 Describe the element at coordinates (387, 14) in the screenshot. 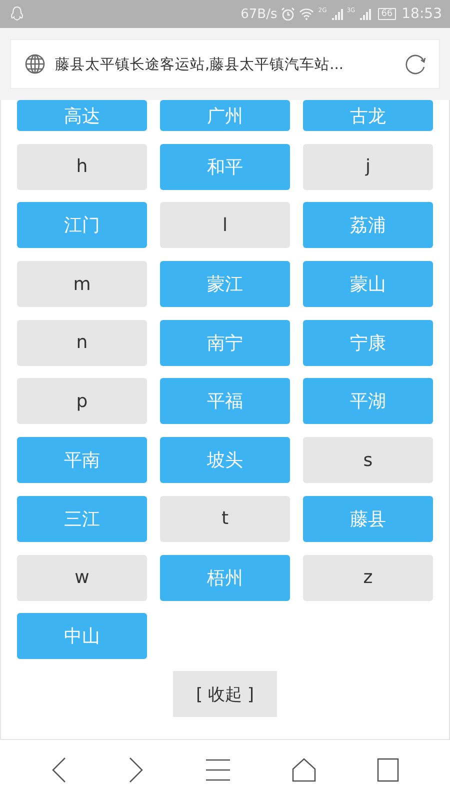

I see `battery-level: 66` at that location.